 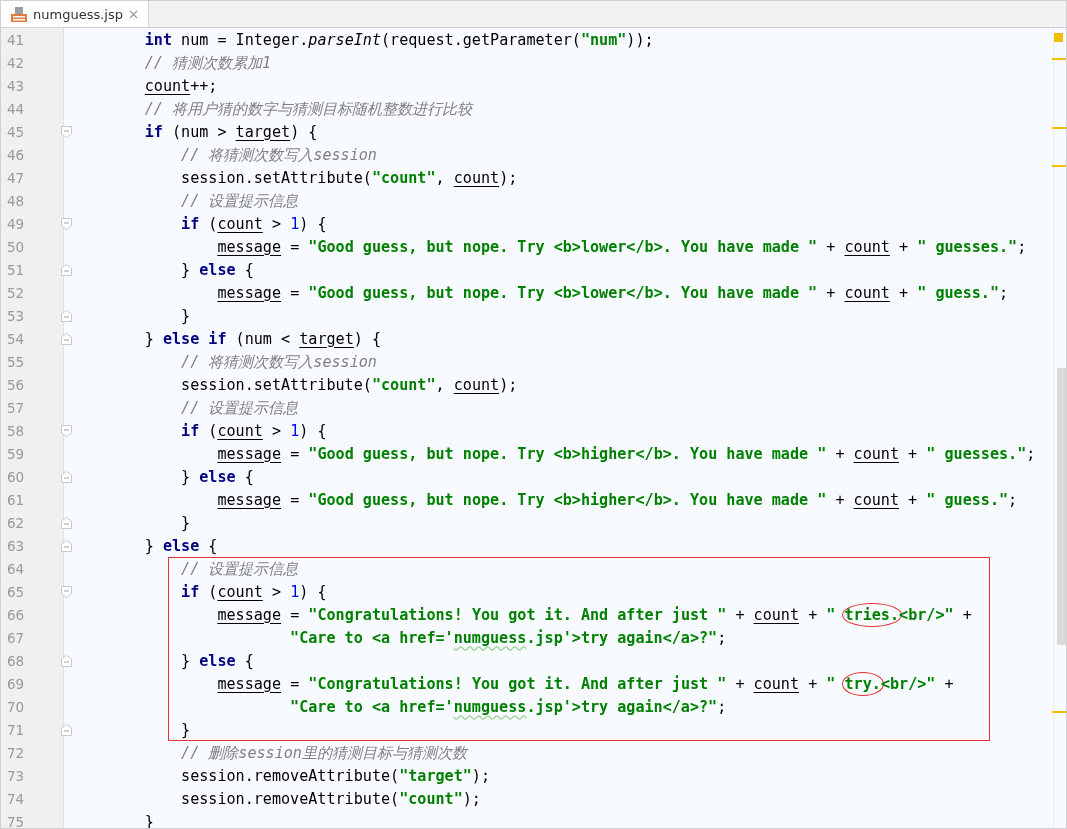 What do you see at coordinates (19, 14) in the screenshot?
I see `jsp-file-icon` at bounding box center [19, 14].